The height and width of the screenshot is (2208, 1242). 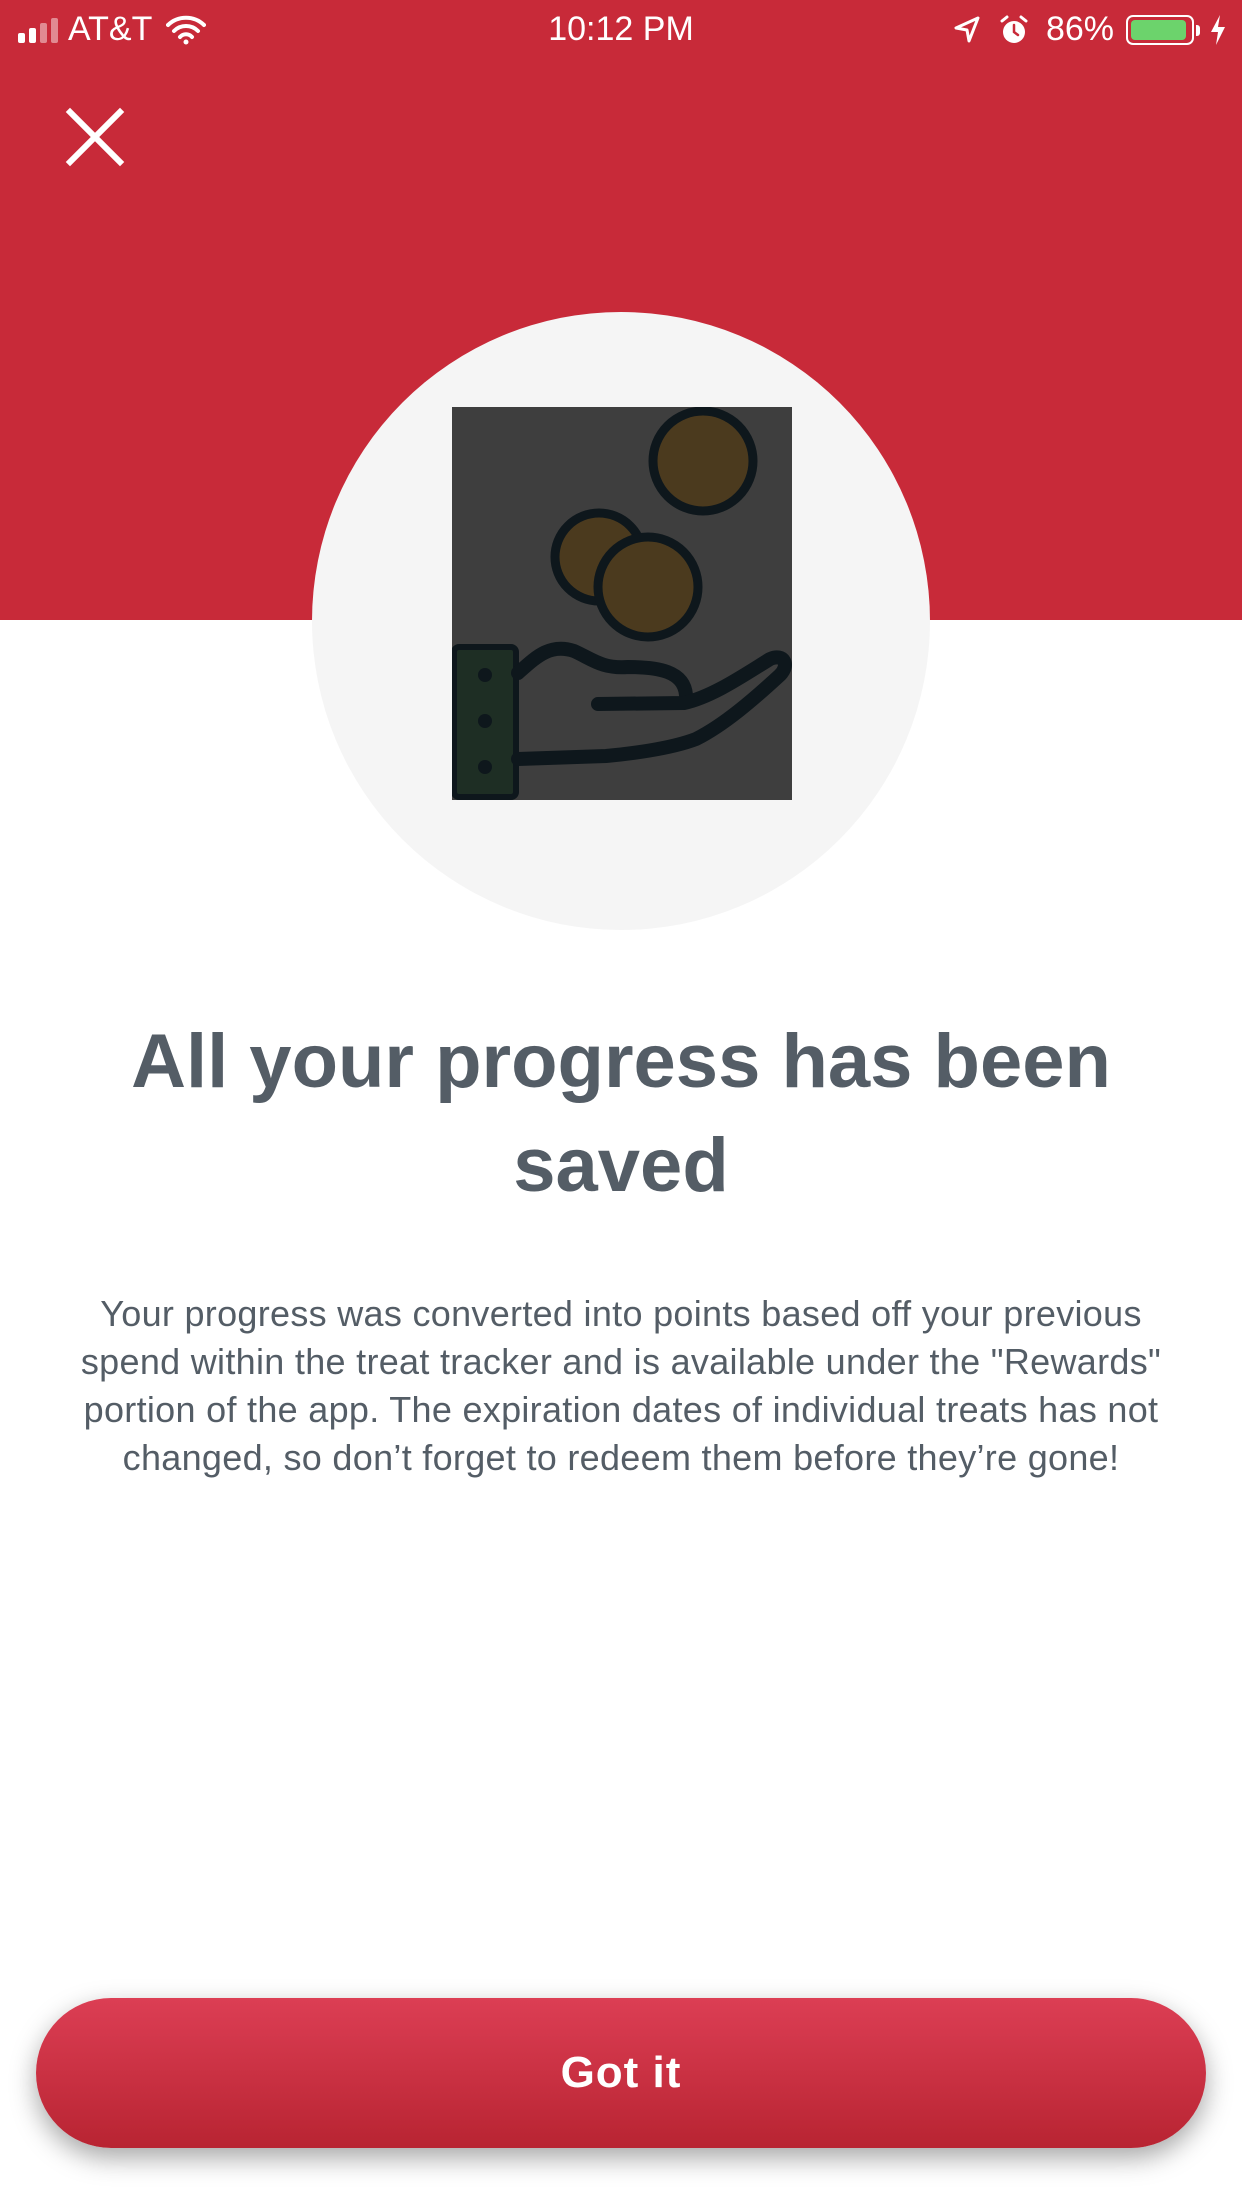 What do you see at coordinates (1014, 29) in the screenshot?
I see `alarm-icon` at bounding box center [1014, 29].